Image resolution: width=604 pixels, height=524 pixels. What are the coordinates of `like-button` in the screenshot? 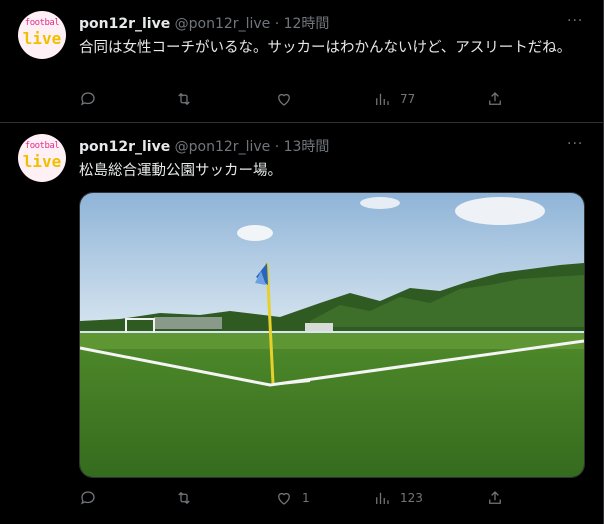 It's located at (288, 99).